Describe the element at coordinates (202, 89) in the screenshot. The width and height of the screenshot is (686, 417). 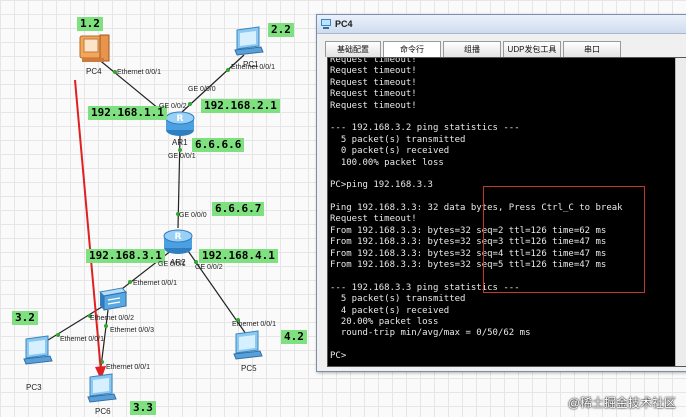
I see `ar1-ge000-port: GE 0/0/0` at that location.